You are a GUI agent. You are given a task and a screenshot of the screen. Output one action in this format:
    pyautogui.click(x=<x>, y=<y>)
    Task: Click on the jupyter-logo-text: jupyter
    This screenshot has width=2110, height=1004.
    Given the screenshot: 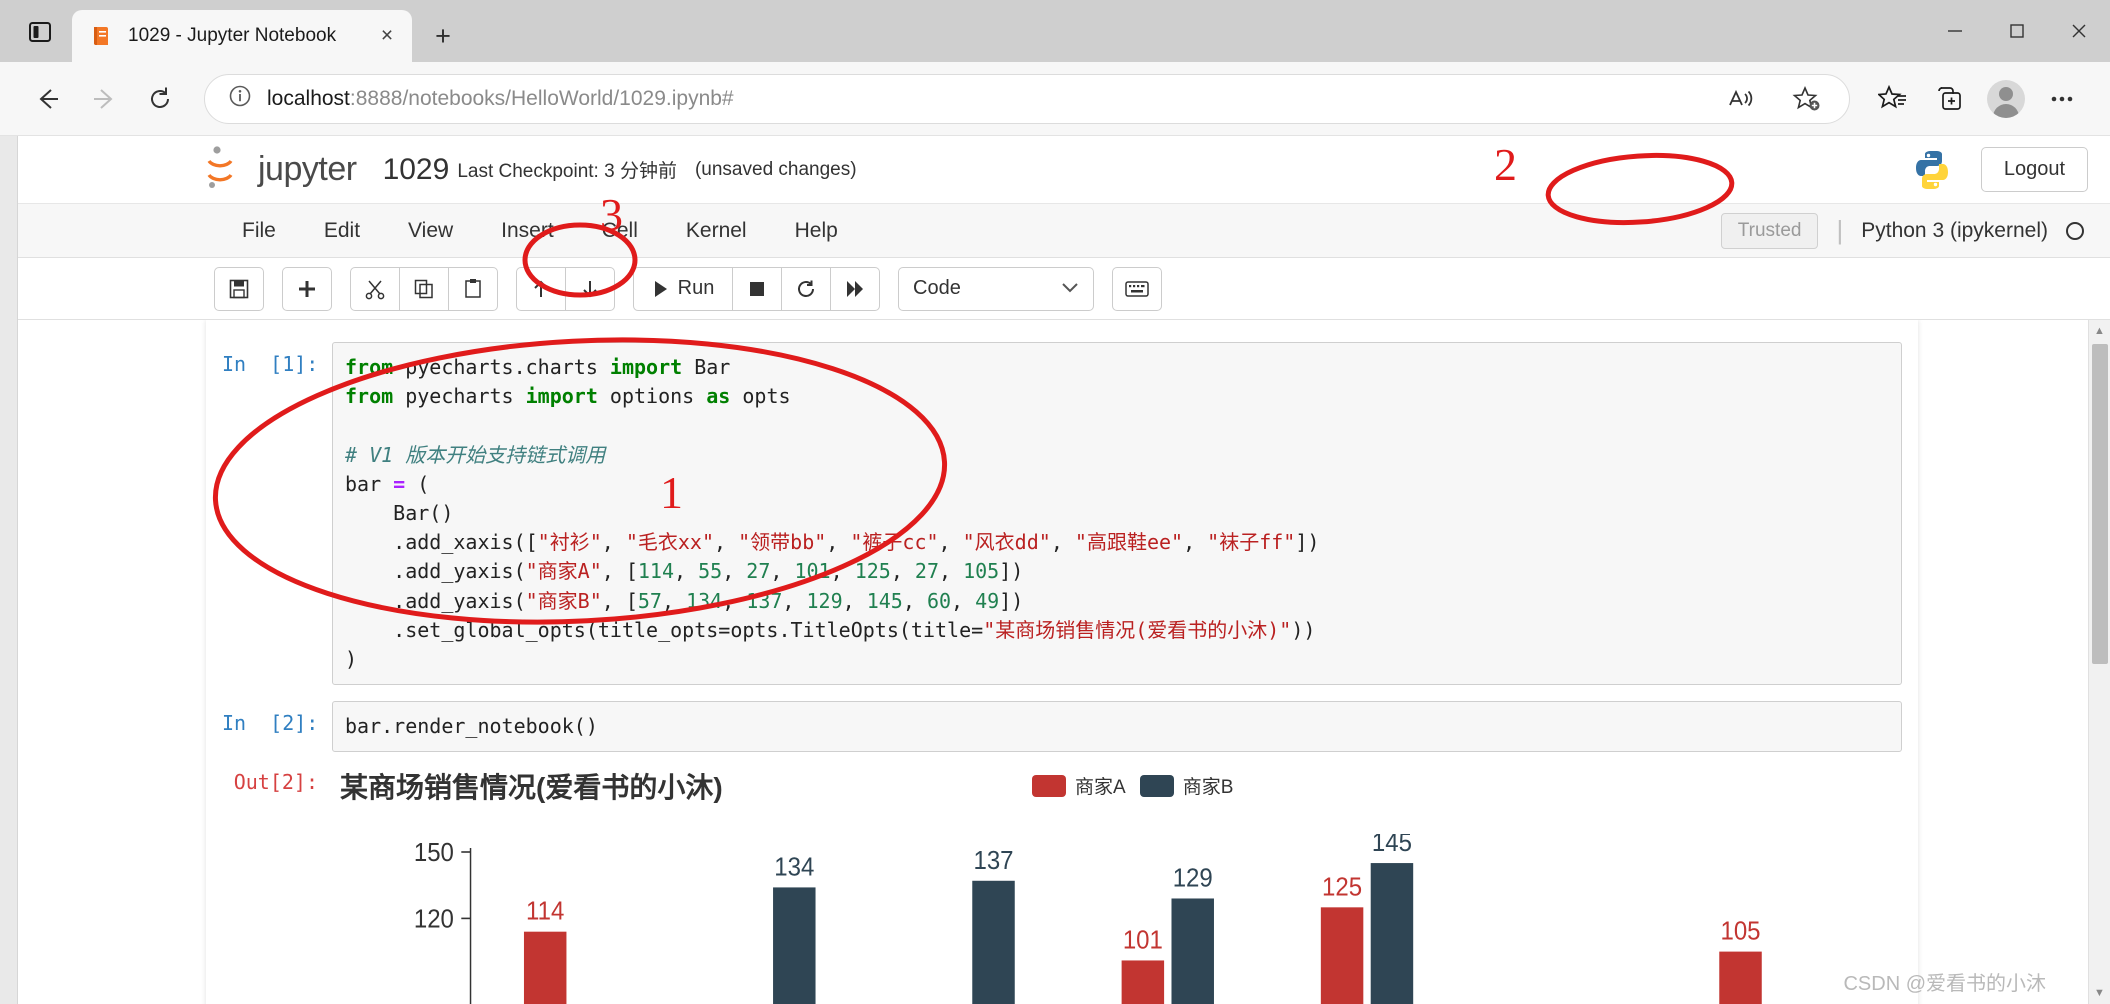 What is the action you would take?
    pyautogui.click(x=307, y=169)
    